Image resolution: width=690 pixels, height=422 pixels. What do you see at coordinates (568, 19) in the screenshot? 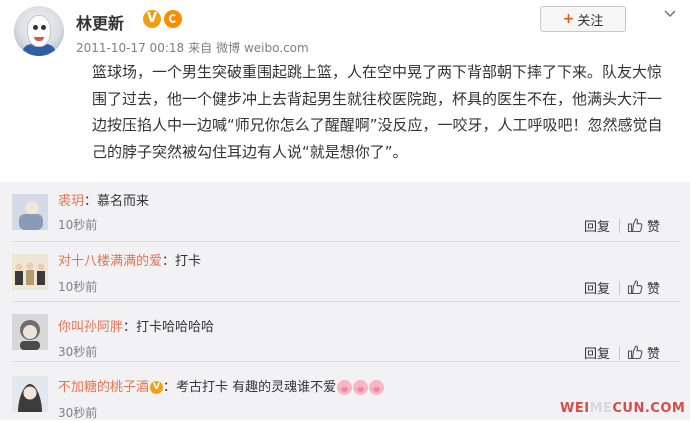
I see `plus-icon: +` at bounding box center [568, 19].